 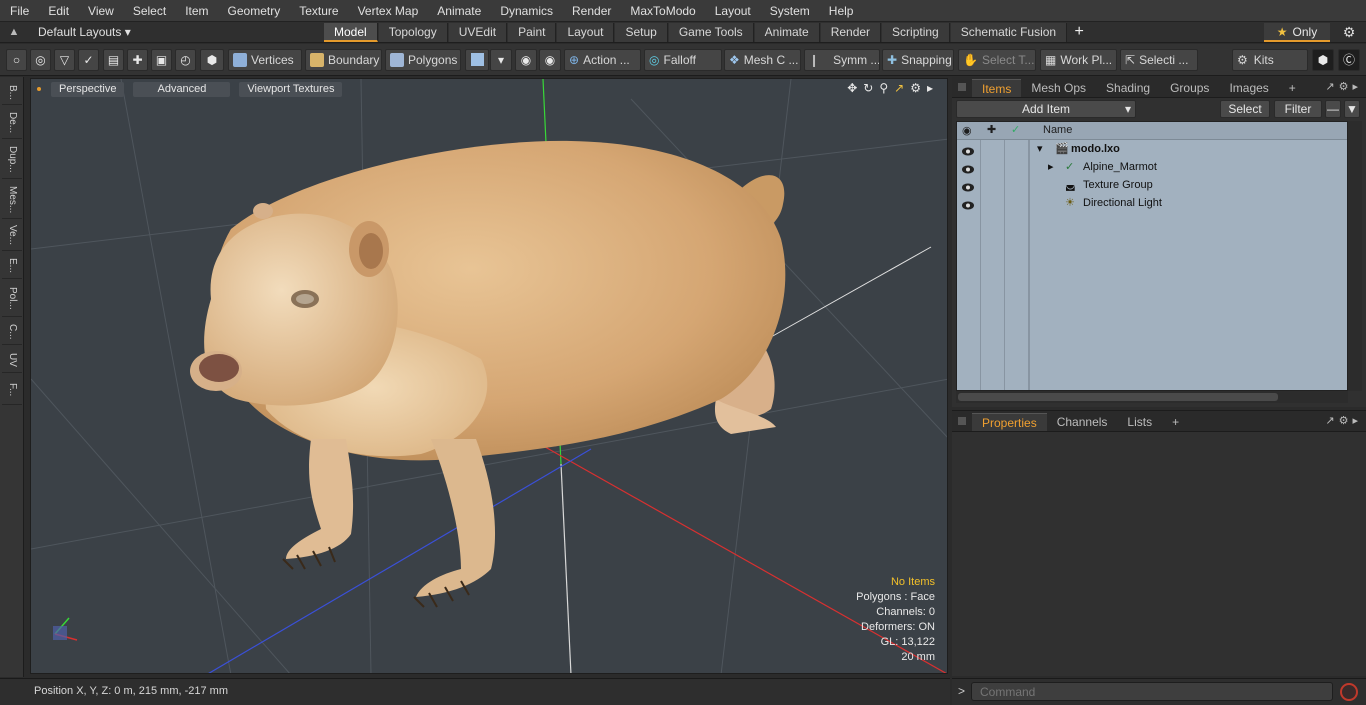 I want to click on shield-icon: ◉, so click(x=550, y=60).